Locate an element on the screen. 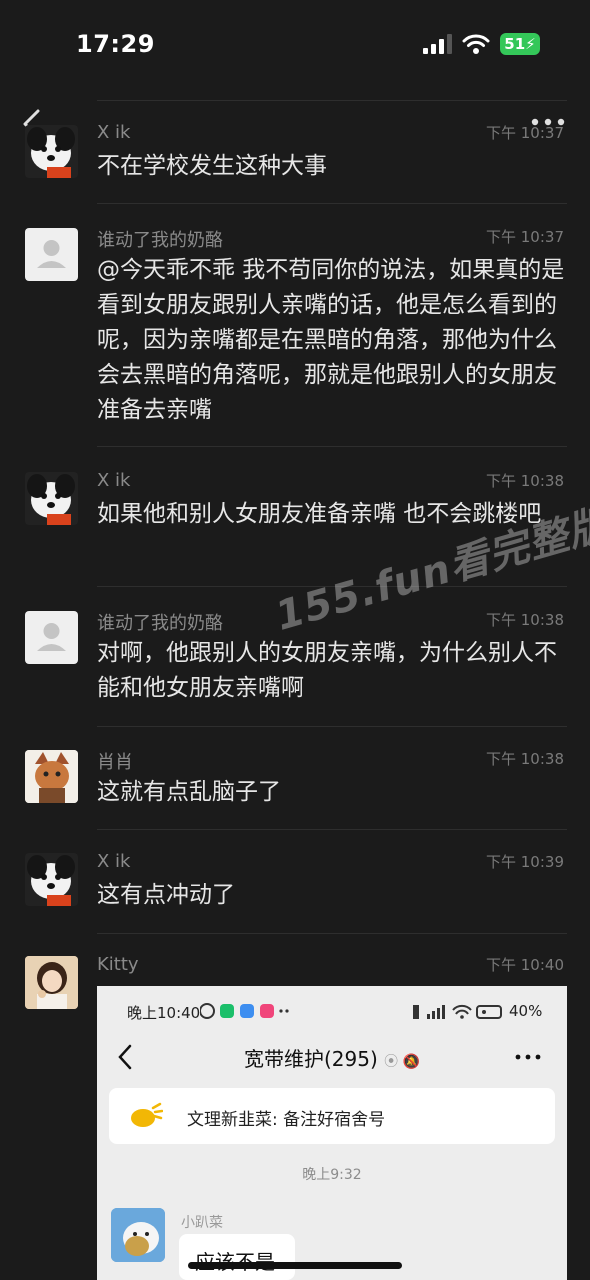 The height and width of the screenshot is (1280, 590). embedded-app-icons is located at coordinates (244, 1011).